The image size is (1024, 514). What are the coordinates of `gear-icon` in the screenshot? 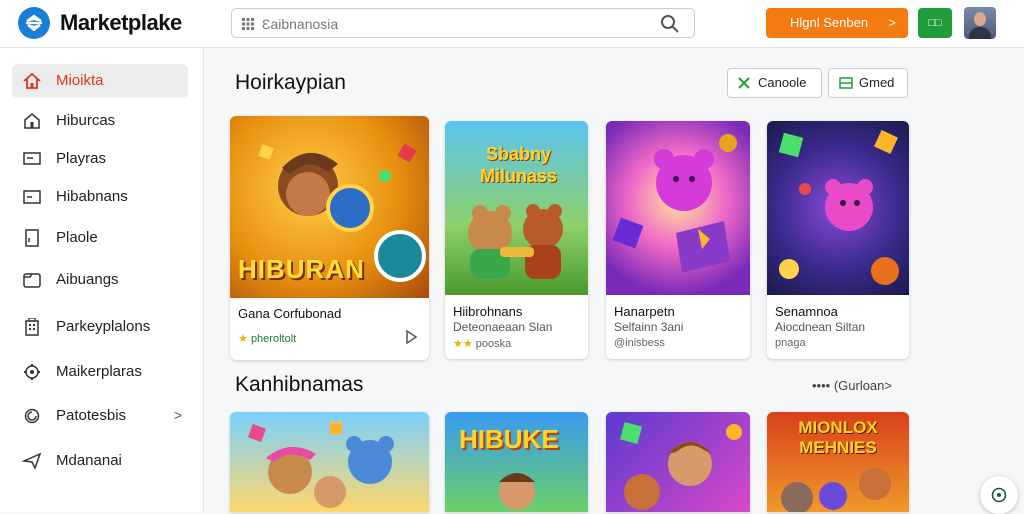 It's located at (32, 372).